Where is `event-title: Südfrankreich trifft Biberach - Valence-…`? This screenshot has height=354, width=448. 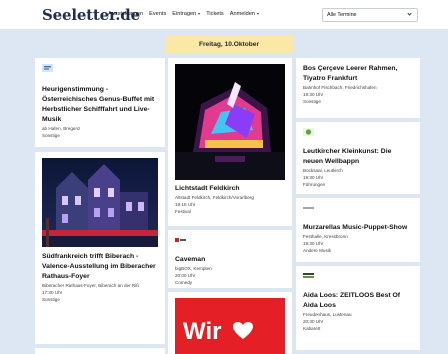
event-title: Südfrankreich trifft Biberach - Valence-… is located at coordinates (99, 266).